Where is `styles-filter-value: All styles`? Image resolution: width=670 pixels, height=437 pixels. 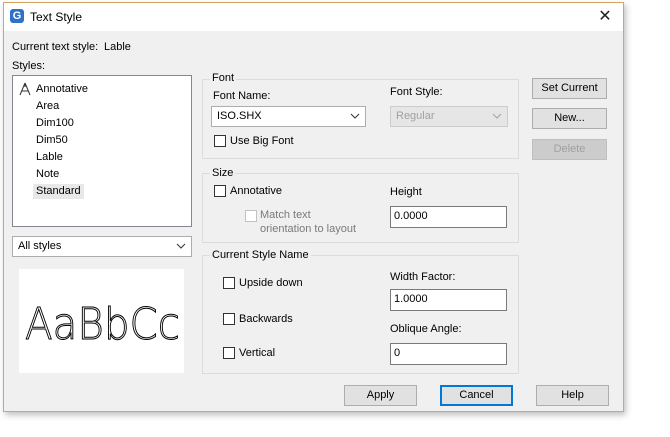 styles-filter-value: All styles is located at coordinates (40, 246).